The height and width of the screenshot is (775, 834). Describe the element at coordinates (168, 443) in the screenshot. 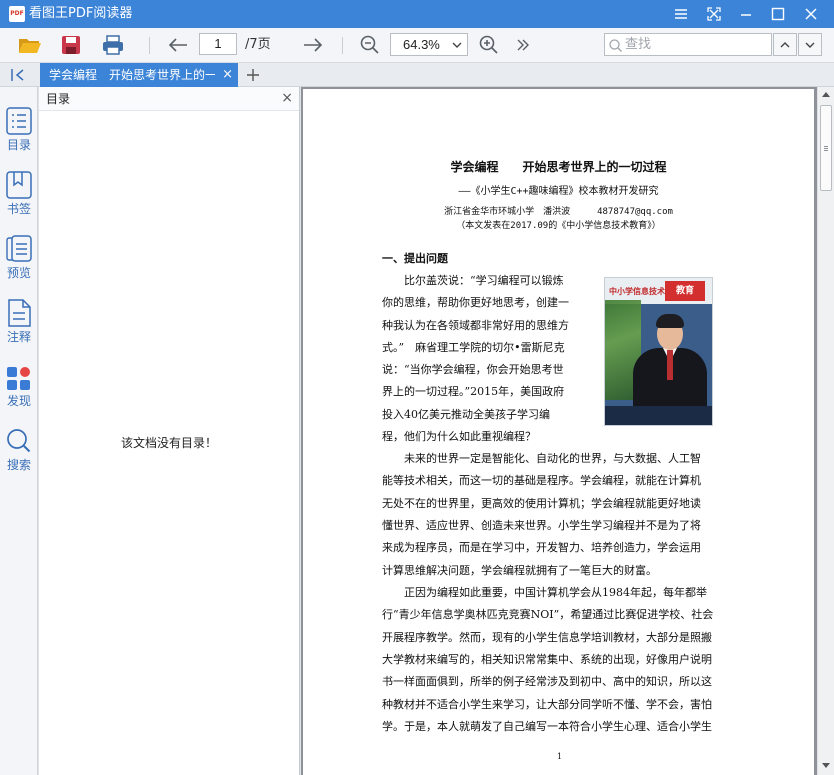

I see `outline-empty-message: 该文档没有目录！` at that location.